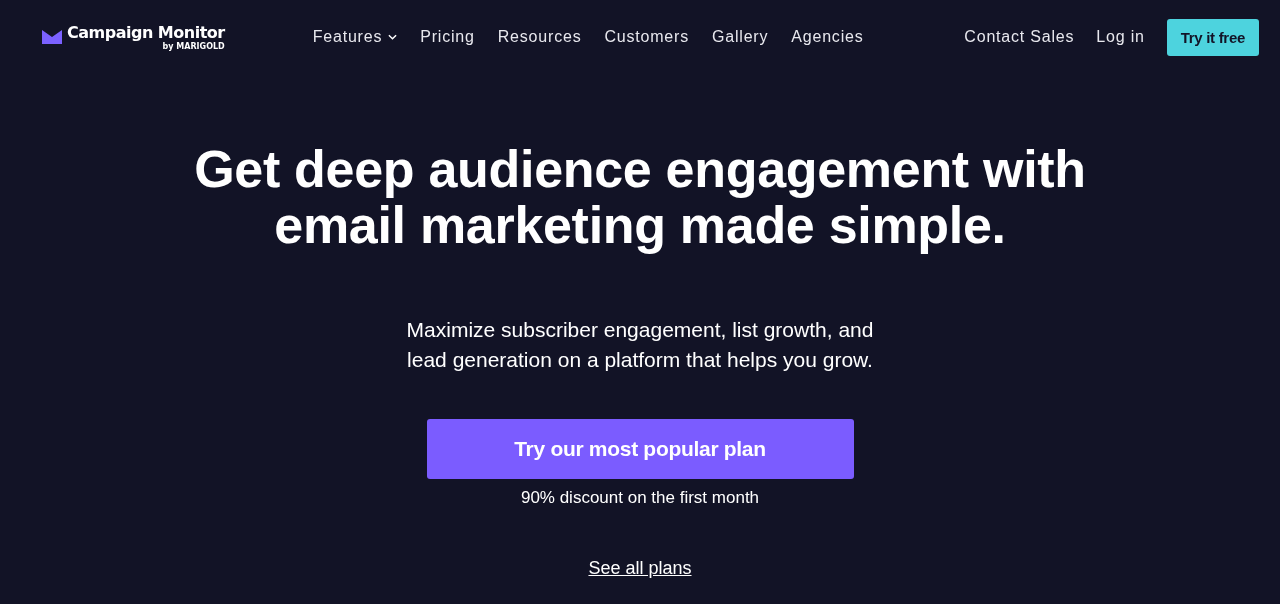  I want to click on see-plans-link: See all plans, so click(640, 568).